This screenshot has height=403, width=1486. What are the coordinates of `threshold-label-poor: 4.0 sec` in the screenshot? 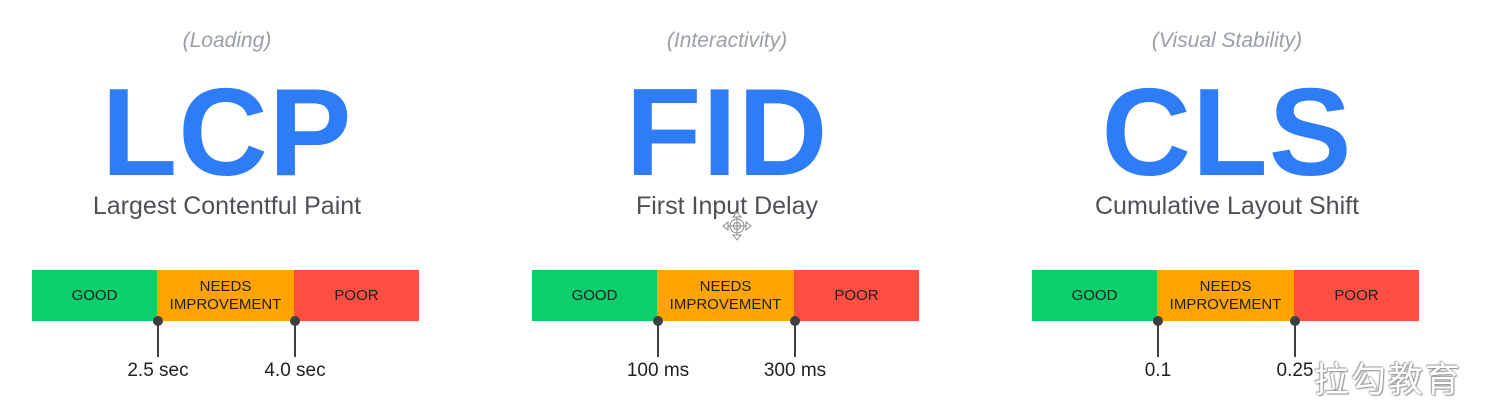 It's located at (295, 370).